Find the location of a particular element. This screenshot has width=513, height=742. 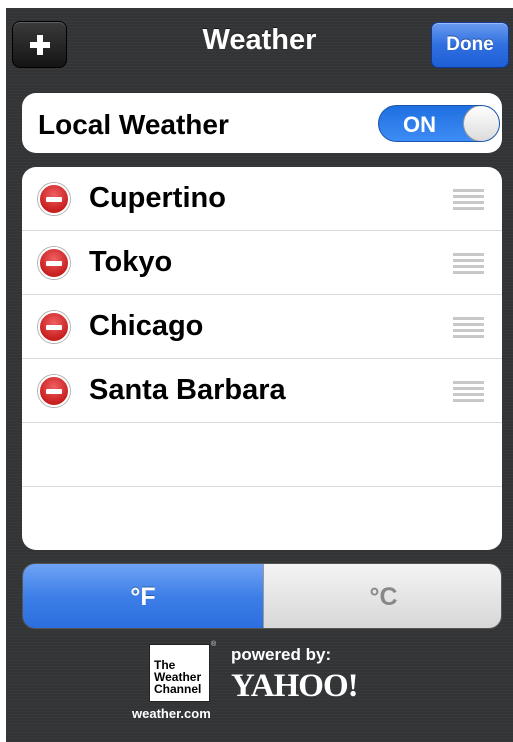

celsius-segment: °C is located at coordinates (382, 596).